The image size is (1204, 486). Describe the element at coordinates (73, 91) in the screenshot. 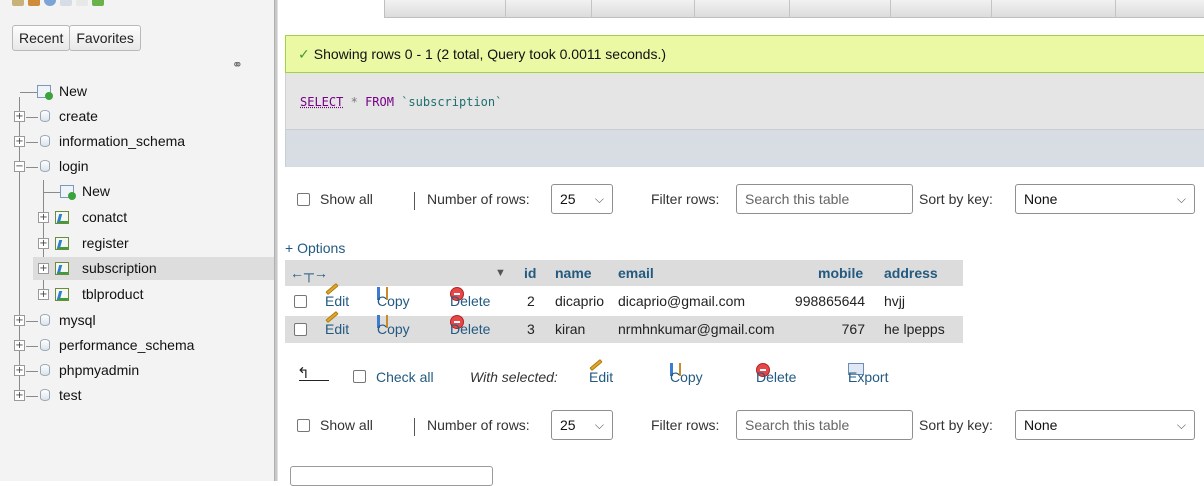

I see `tree-item-label: New` at that location.